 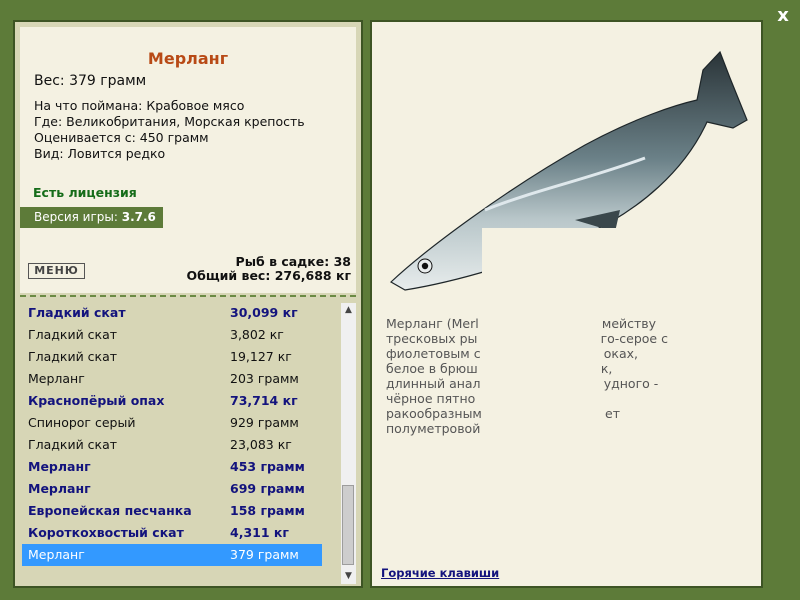 I want to click on catch-weight: 4,311 кг, so click(x=259, y=532).